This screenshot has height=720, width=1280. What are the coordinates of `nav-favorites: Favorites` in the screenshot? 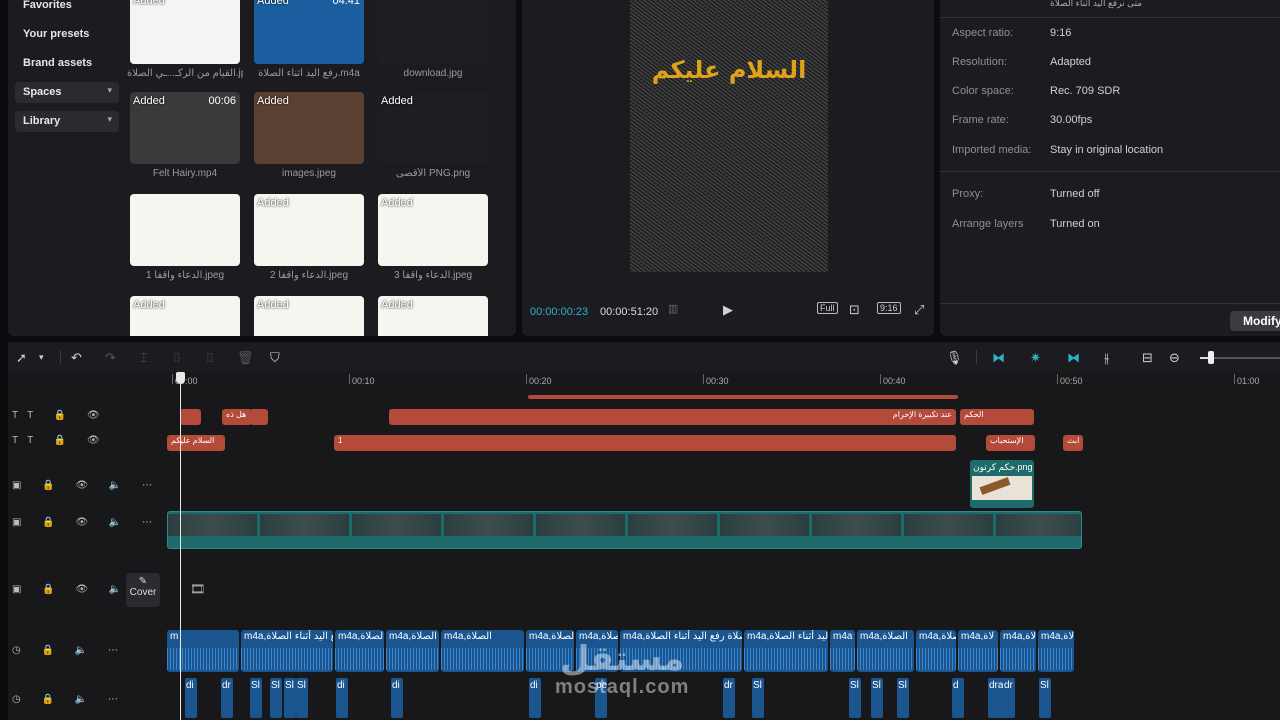 It's located at (47, 5).